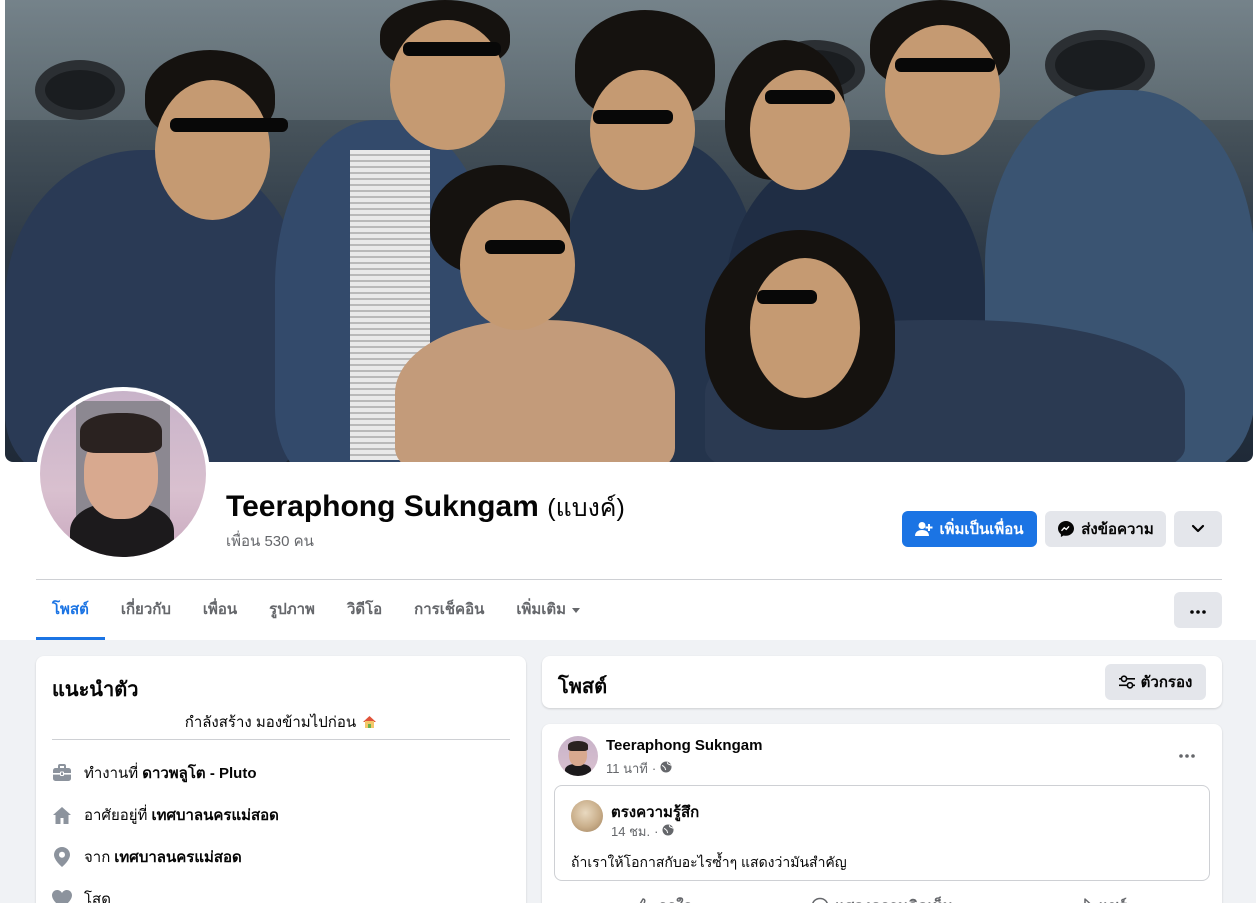 The height and width of the screenshot is (903, 1256). Describe the element at coordinates (1113, 898) in the screenshot. I see `share-label: แชร์` at that location.